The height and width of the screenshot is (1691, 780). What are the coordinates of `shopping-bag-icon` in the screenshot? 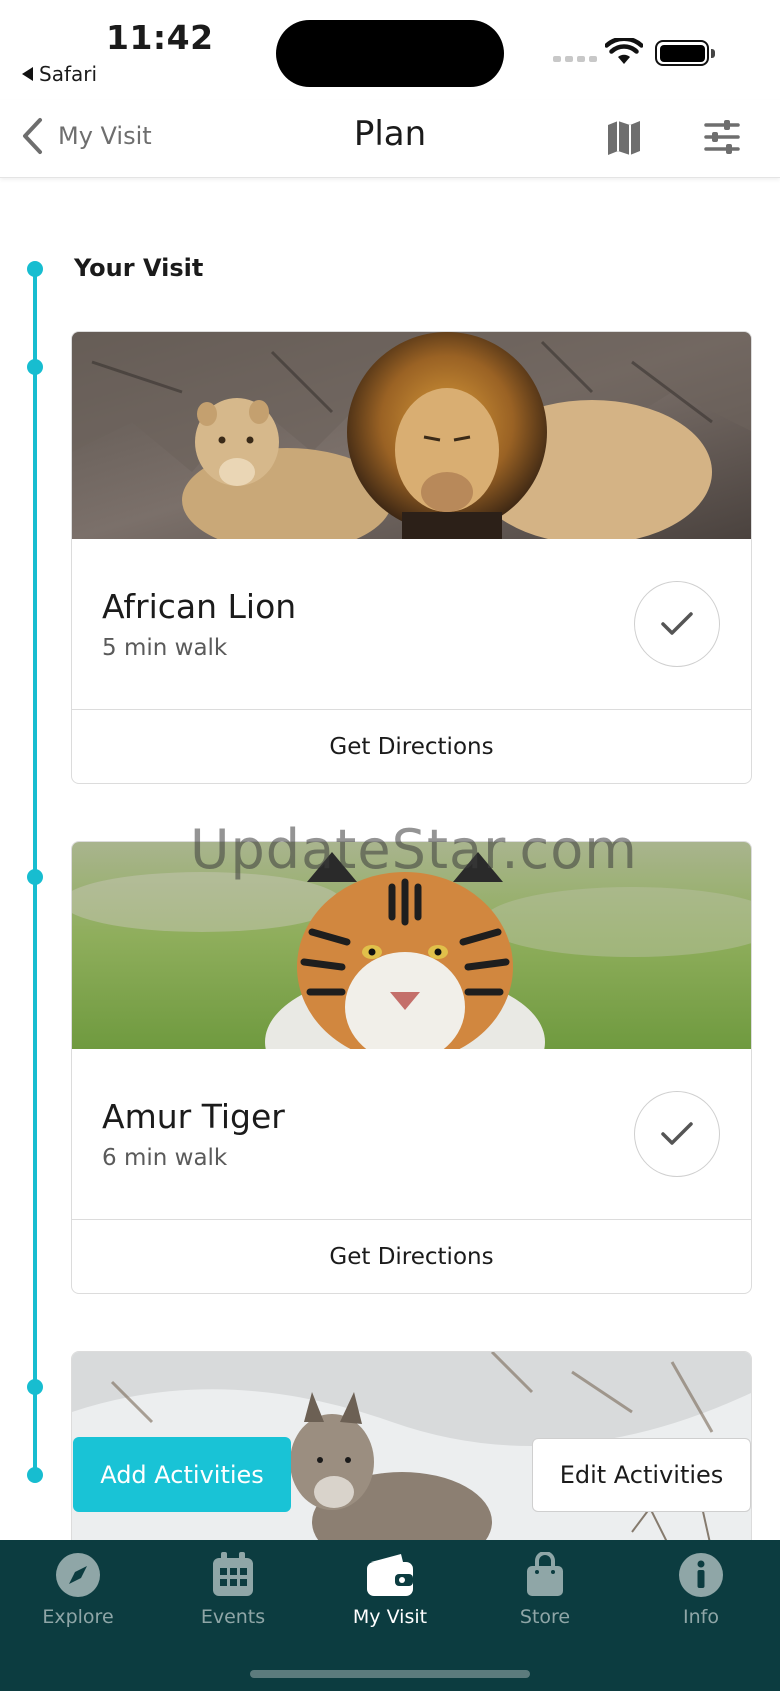 It's located at (545, 1574).